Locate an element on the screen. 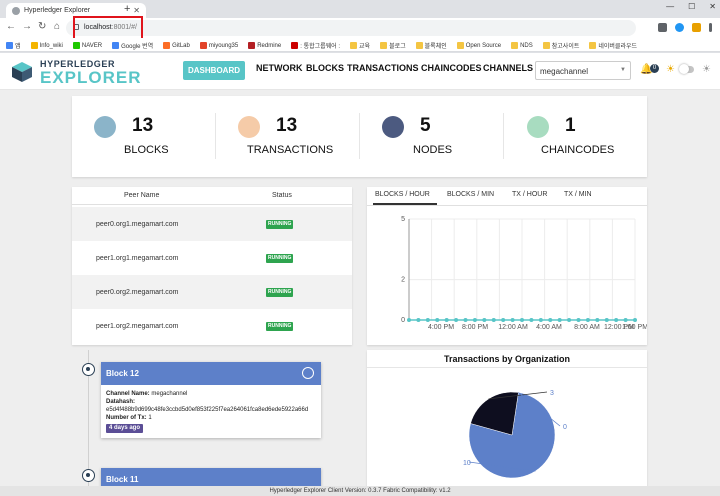  block-icon is located at coordinates (308, 373).